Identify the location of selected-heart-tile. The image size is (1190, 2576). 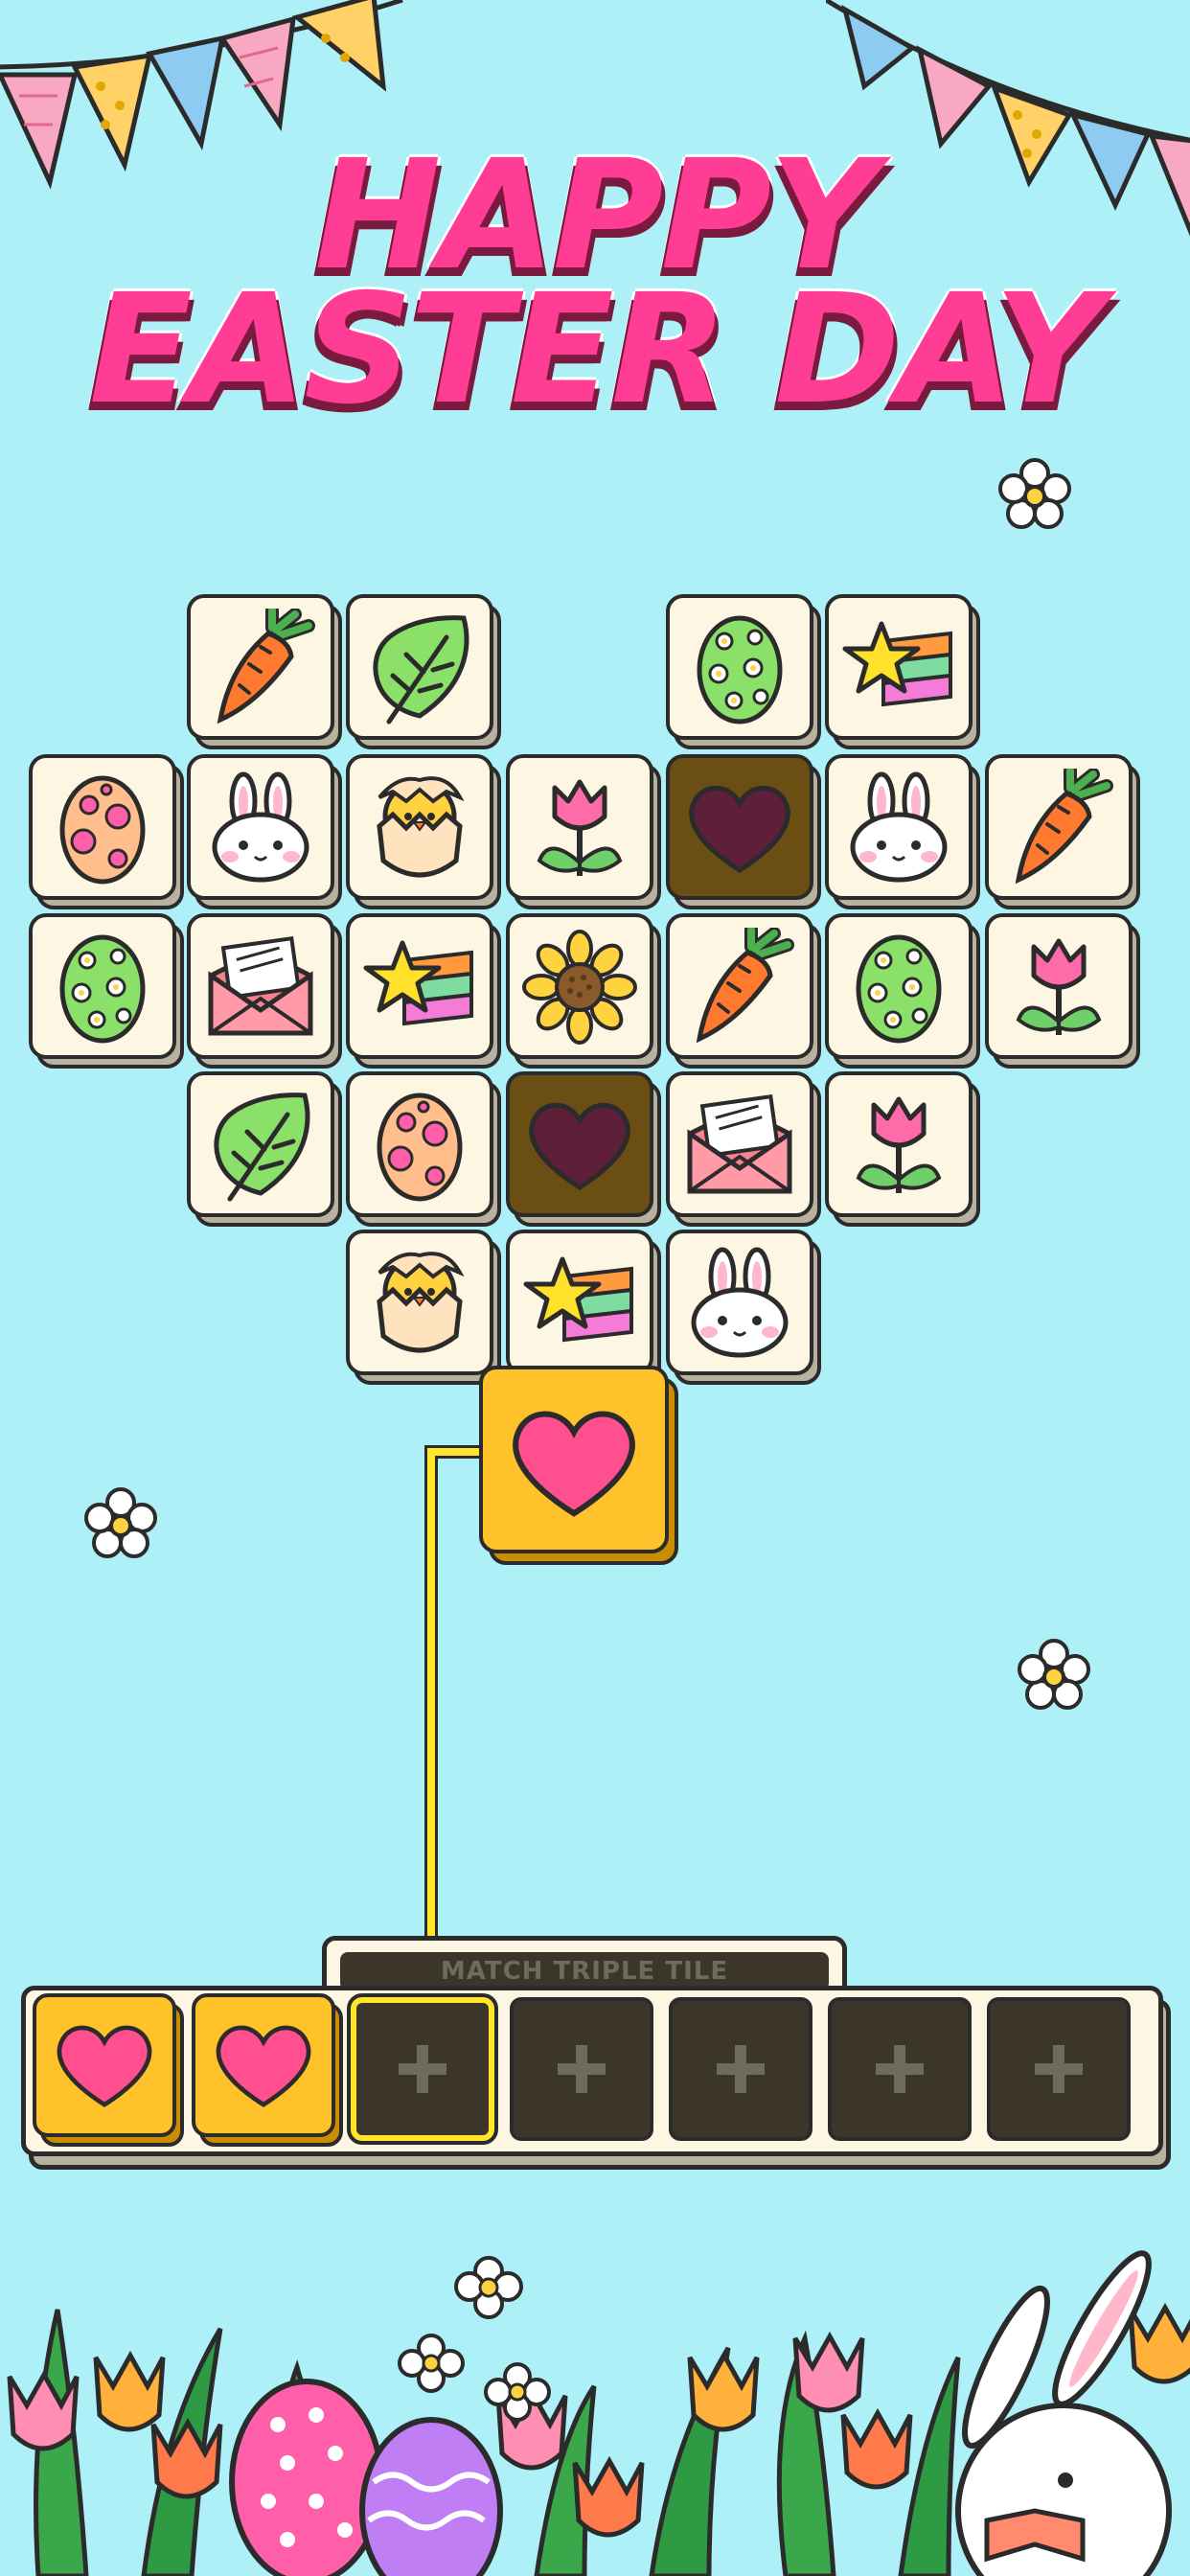
(579, 1466).